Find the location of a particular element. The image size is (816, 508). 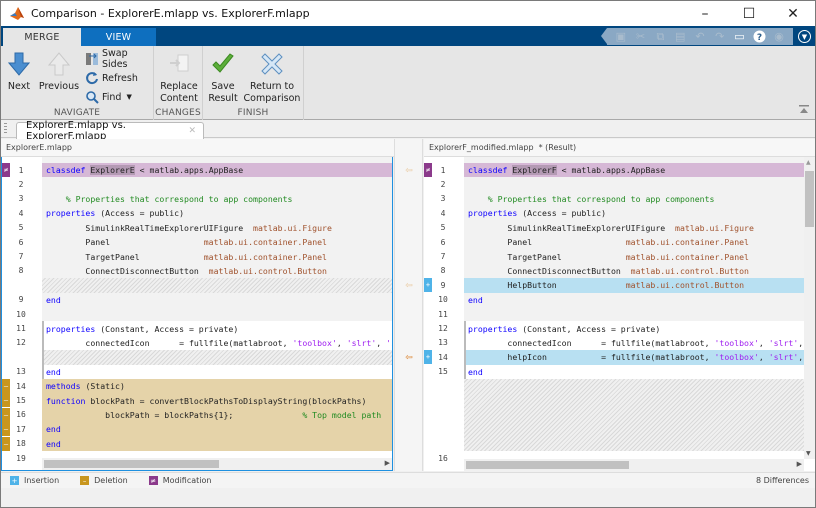

scroll-down-icon: ▼ is located at coordinates (808, 453).